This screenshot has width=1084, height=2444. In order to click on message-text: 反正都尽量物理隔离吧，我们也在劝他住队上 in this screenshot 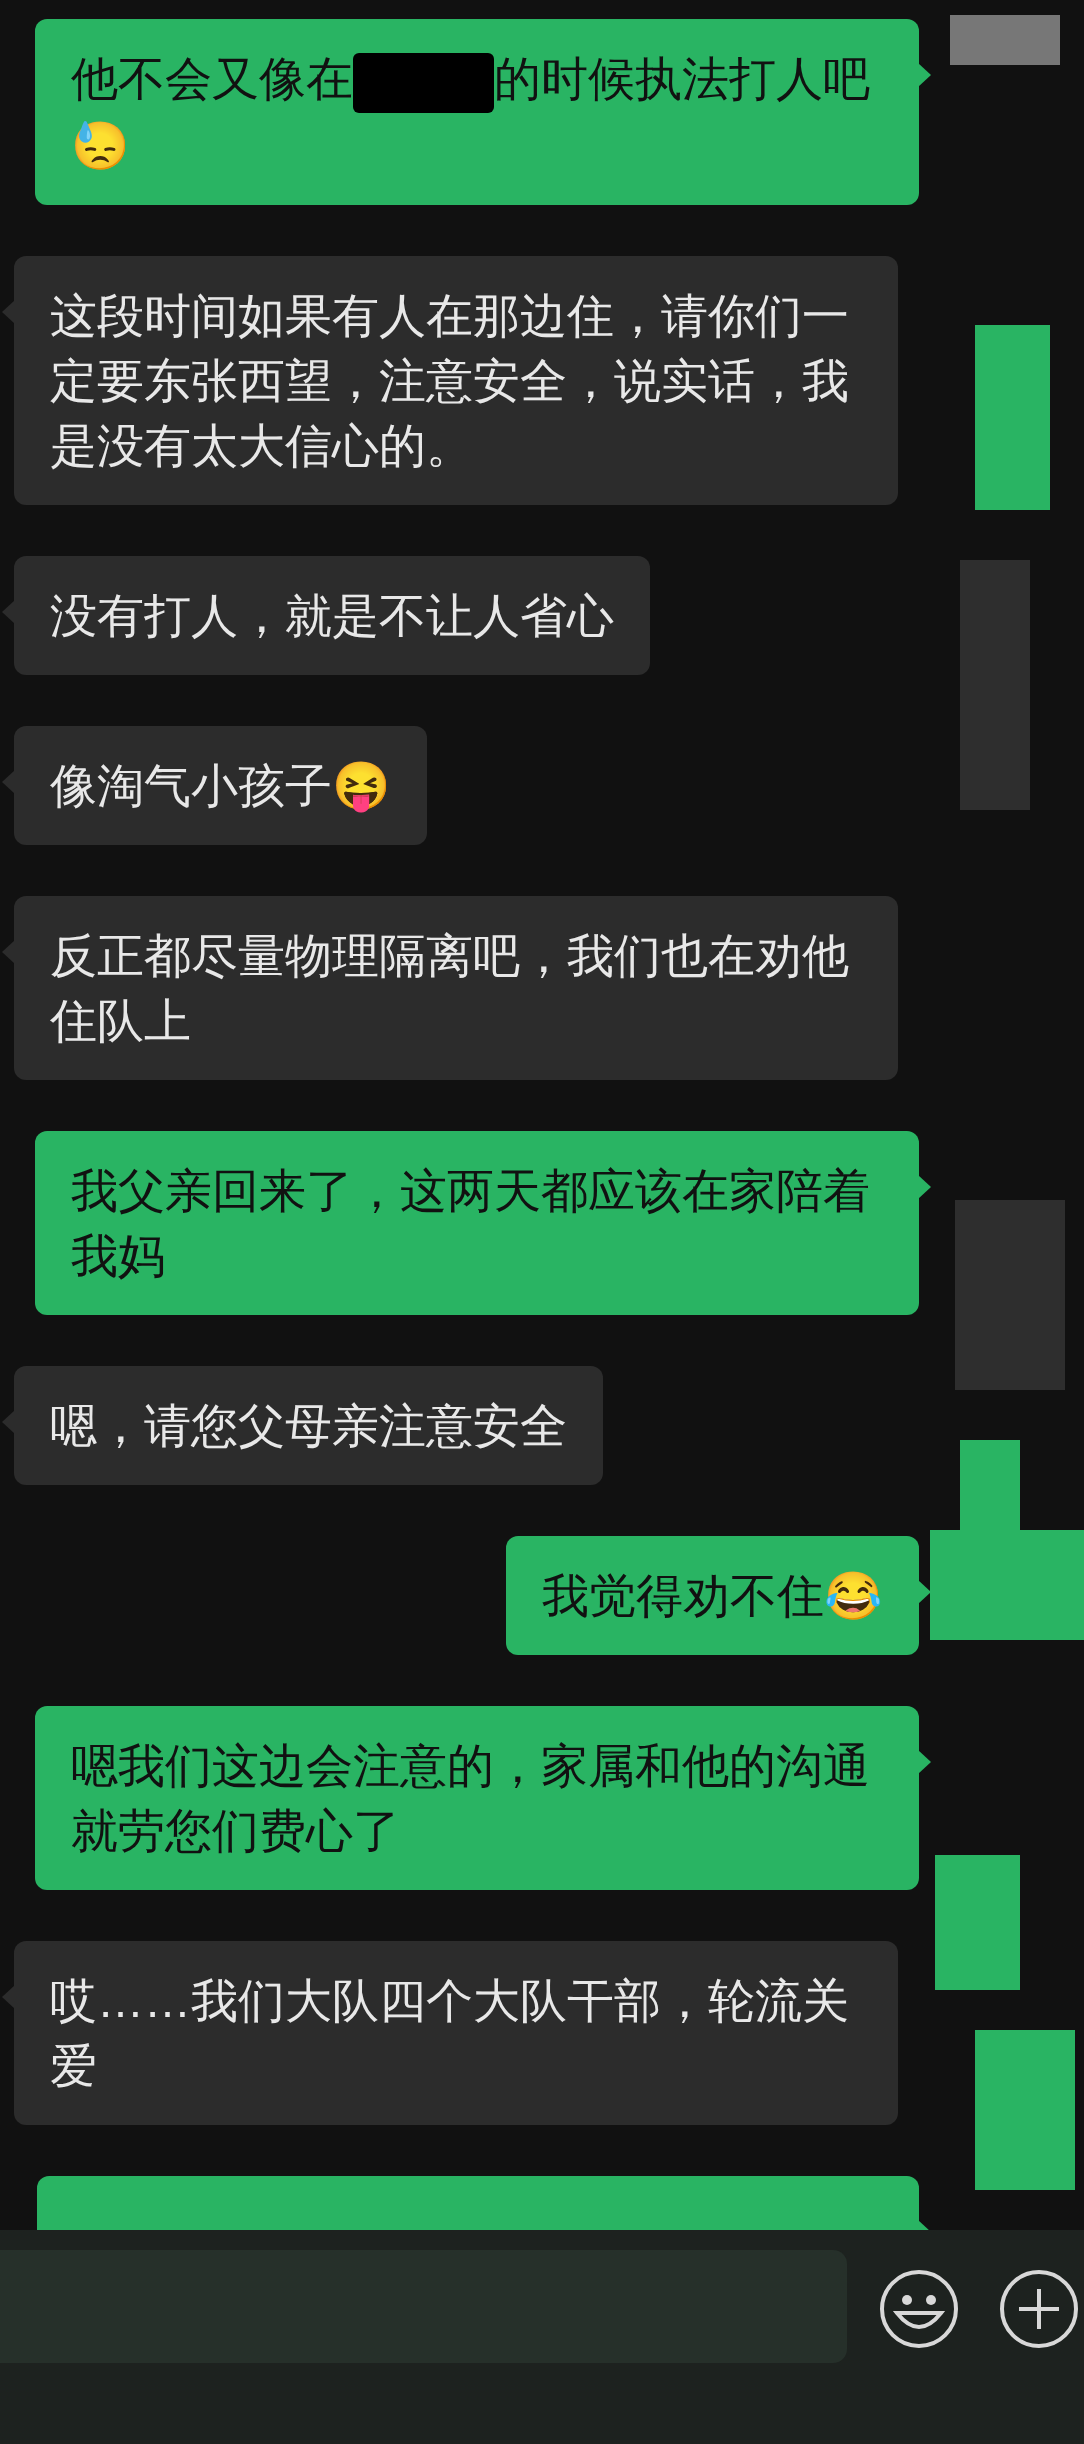, I will do `click(449, 987)`.